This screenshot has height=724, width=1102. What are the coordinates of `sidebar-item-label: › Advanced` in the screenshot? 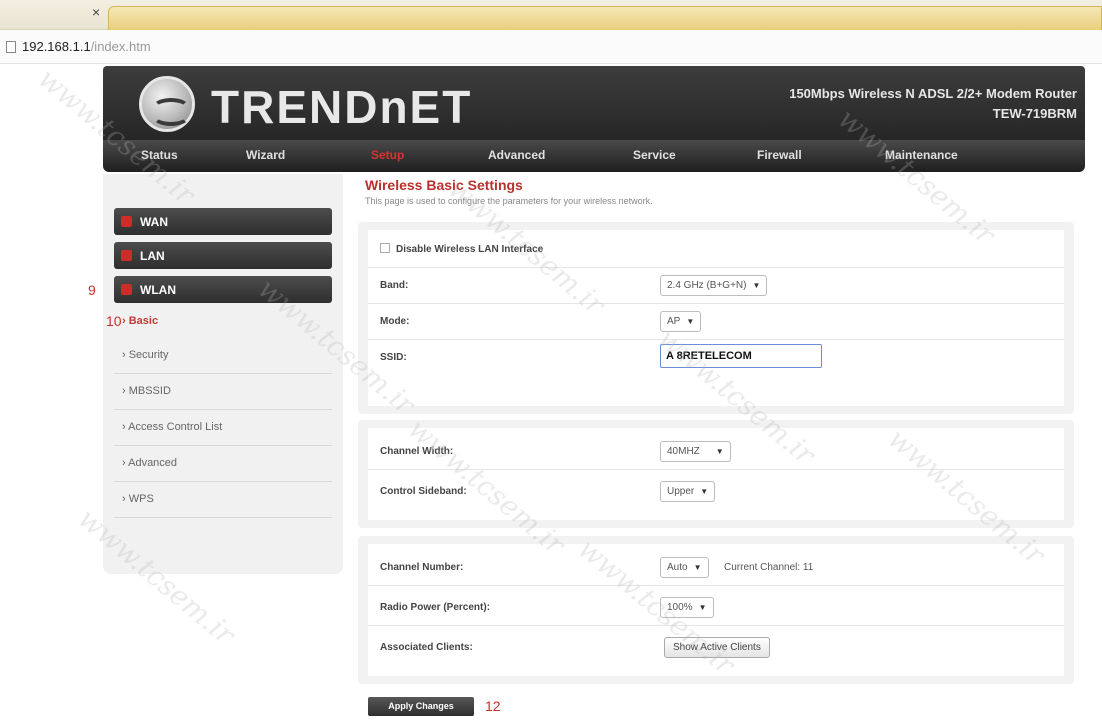 It's located at (150, 463).